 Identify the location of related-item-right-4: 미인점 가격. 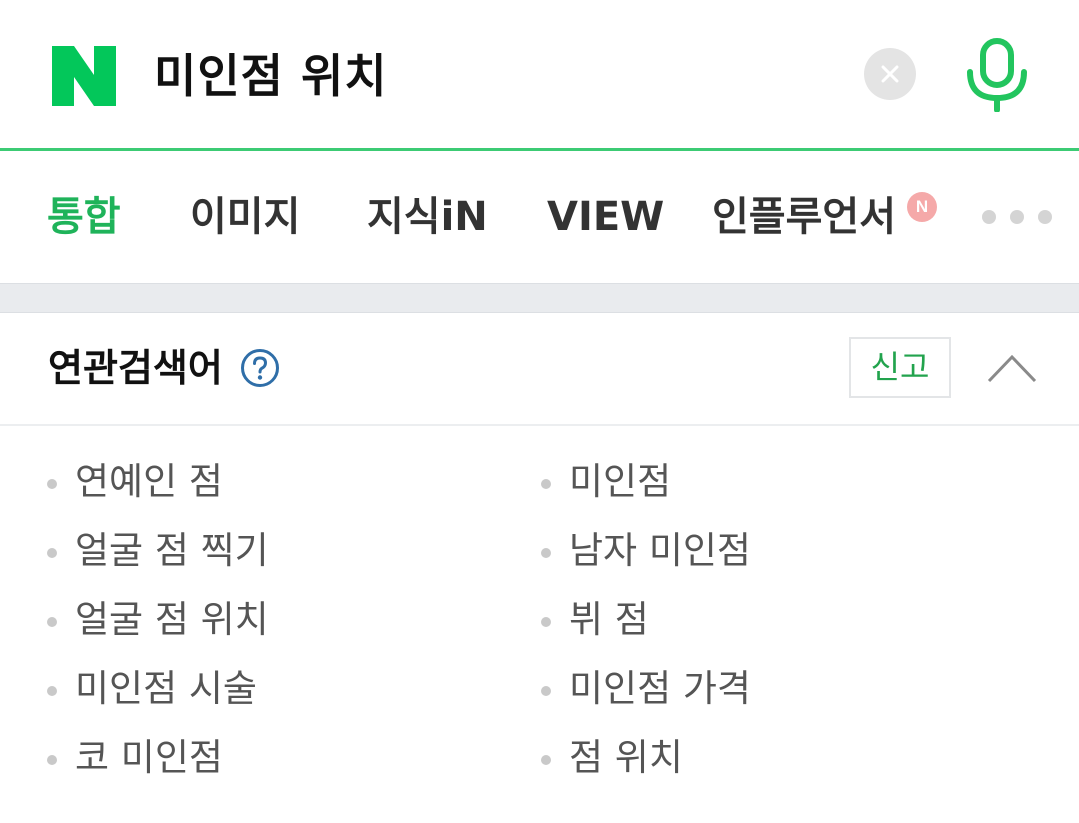
(646, 689).